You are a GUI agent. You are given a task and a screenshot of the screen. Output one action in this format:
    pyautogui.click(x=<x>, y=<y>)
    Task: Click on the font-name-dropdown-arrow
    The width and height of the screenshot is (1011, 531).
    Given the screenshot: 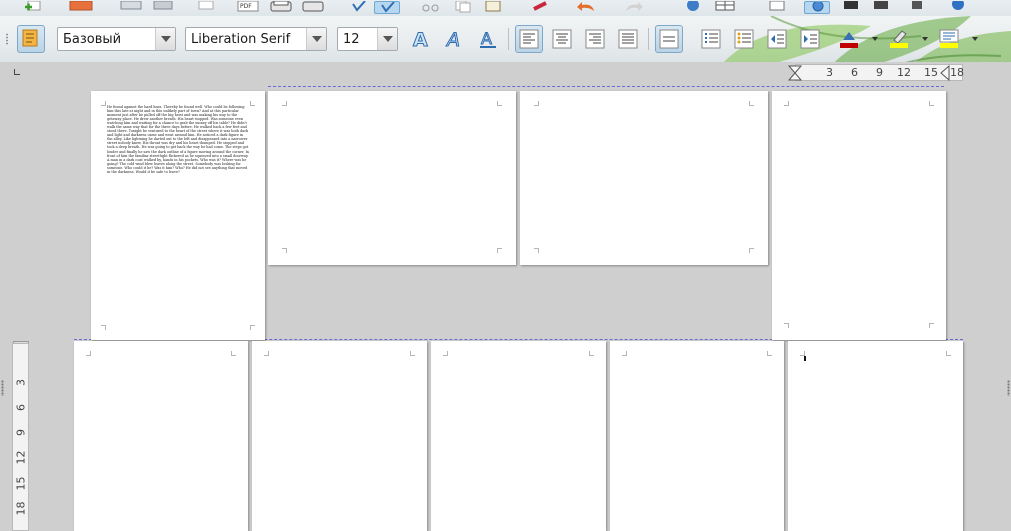 What is the action you would take?
    pyautogui.click(x=316, y=39)
    